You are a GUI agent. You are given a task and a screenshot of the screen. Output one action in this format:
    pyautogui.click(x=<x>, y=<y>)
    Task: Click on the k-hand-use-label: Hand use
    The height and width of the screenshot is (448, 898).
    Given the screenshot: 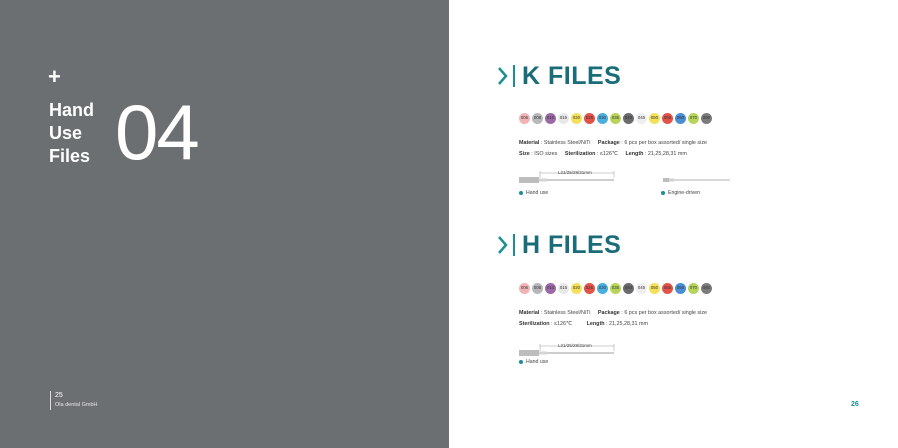 What is the action you would take?
    pyautogui.click(x=533, y=193)
    